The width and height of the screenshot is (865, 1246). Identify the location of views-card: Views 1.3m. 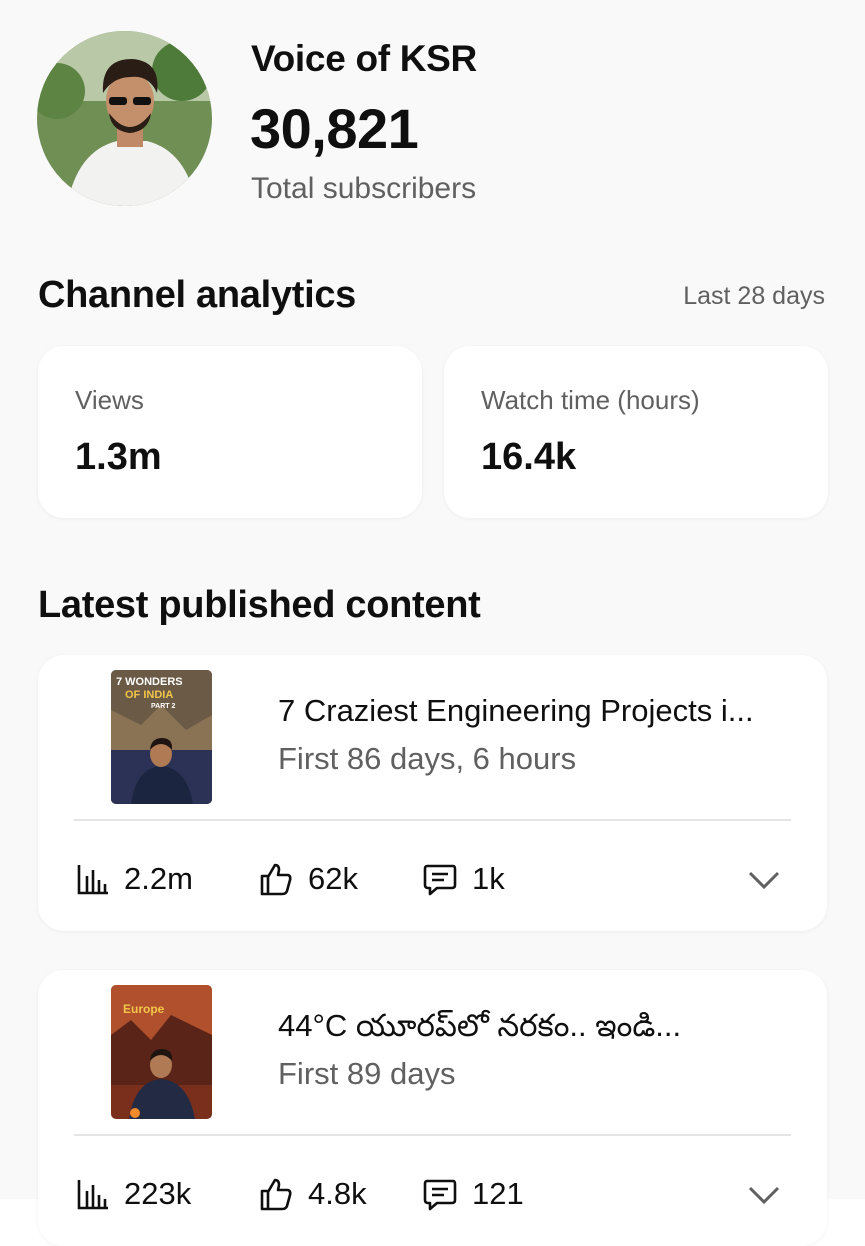
(230, 432).